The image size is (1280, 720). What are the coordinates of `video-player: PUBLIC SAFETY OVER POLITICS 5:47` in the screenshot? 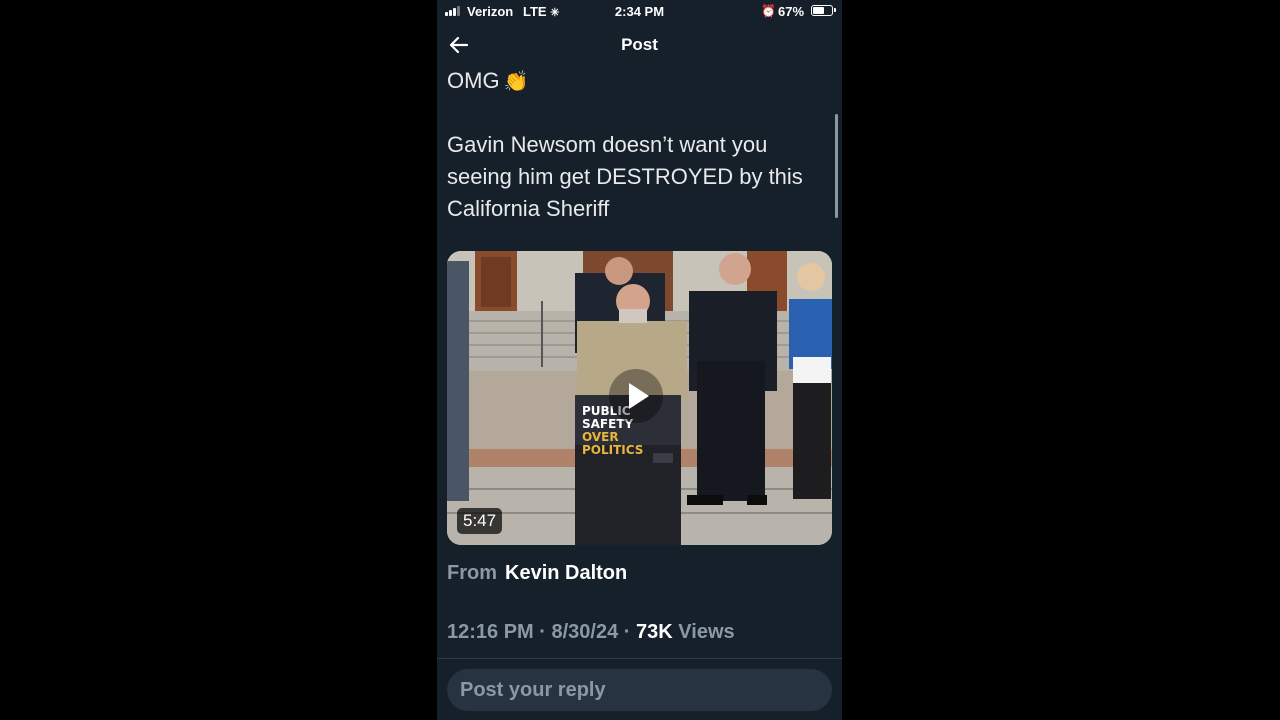 It's located at (639, 398).